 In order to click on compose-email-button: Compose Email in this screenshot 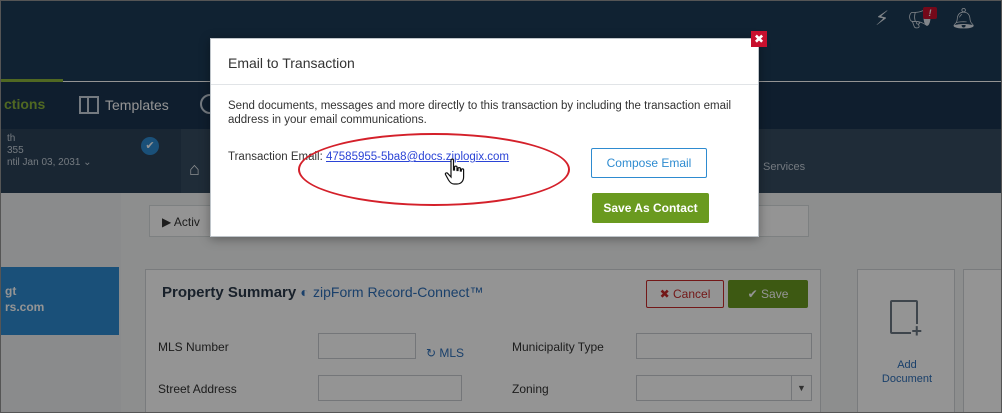, I will do `click(649, 163)`.